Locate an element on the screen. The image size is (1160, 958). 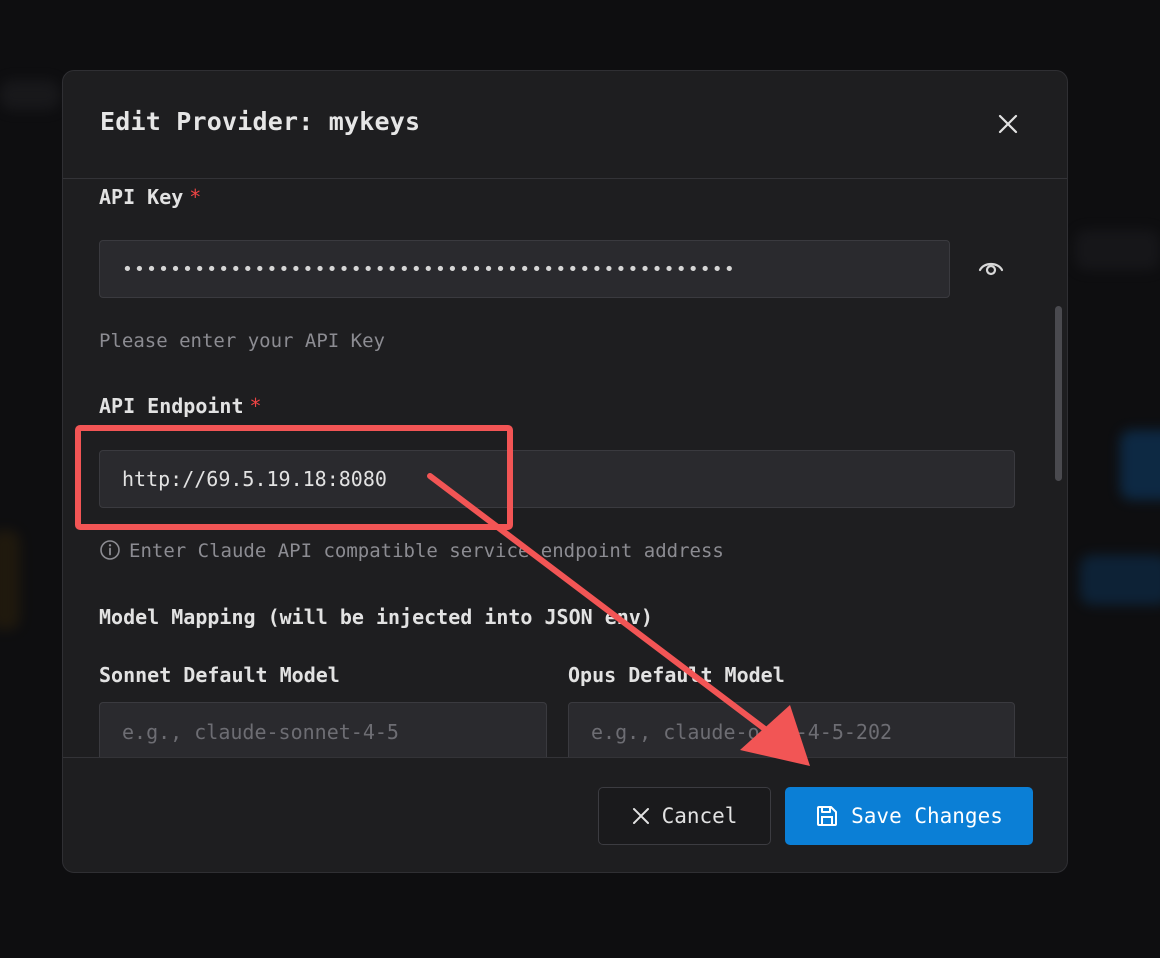
opus-model-placeholder: e.g., claude-opus-4-5-202 is located at coordinates (742, 732).